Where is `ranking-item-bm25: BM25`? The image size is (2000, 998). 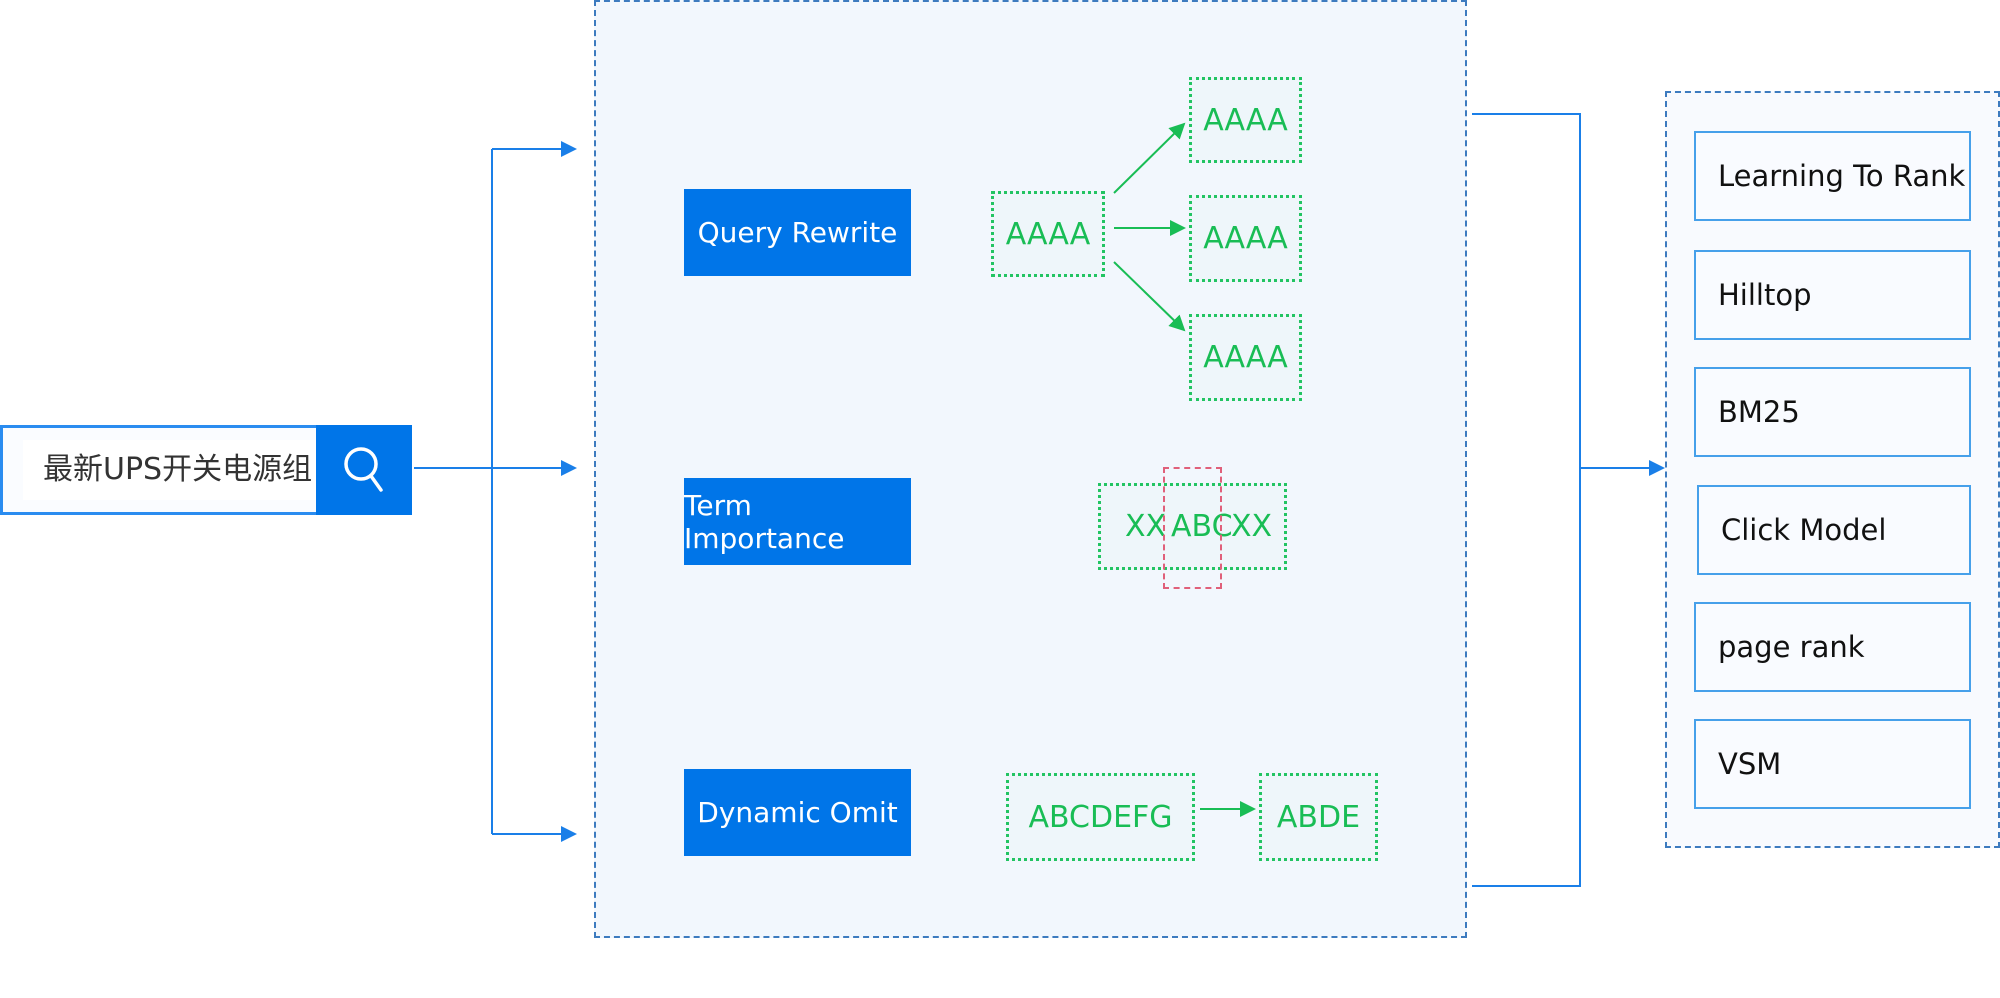
ranking-item-bm25: BM25 is located at coordinates (1832, 412).